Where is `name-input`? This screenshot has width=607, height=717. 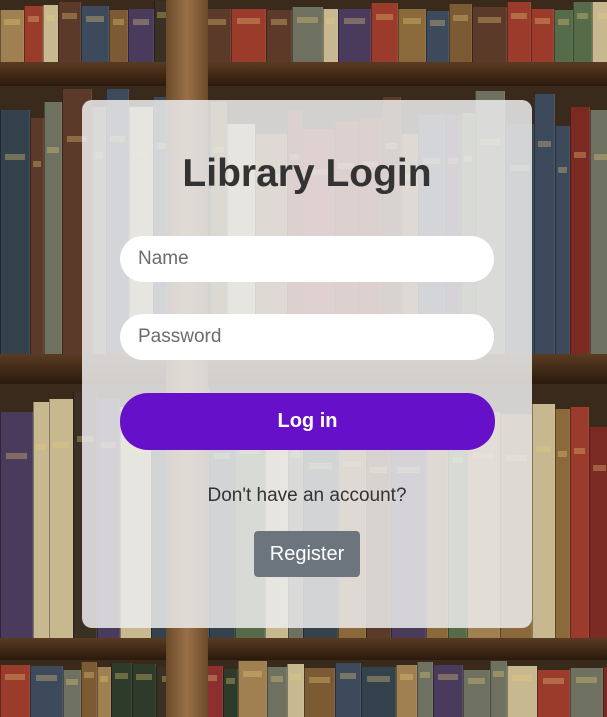
name-input is located at coordinates (307, 259).